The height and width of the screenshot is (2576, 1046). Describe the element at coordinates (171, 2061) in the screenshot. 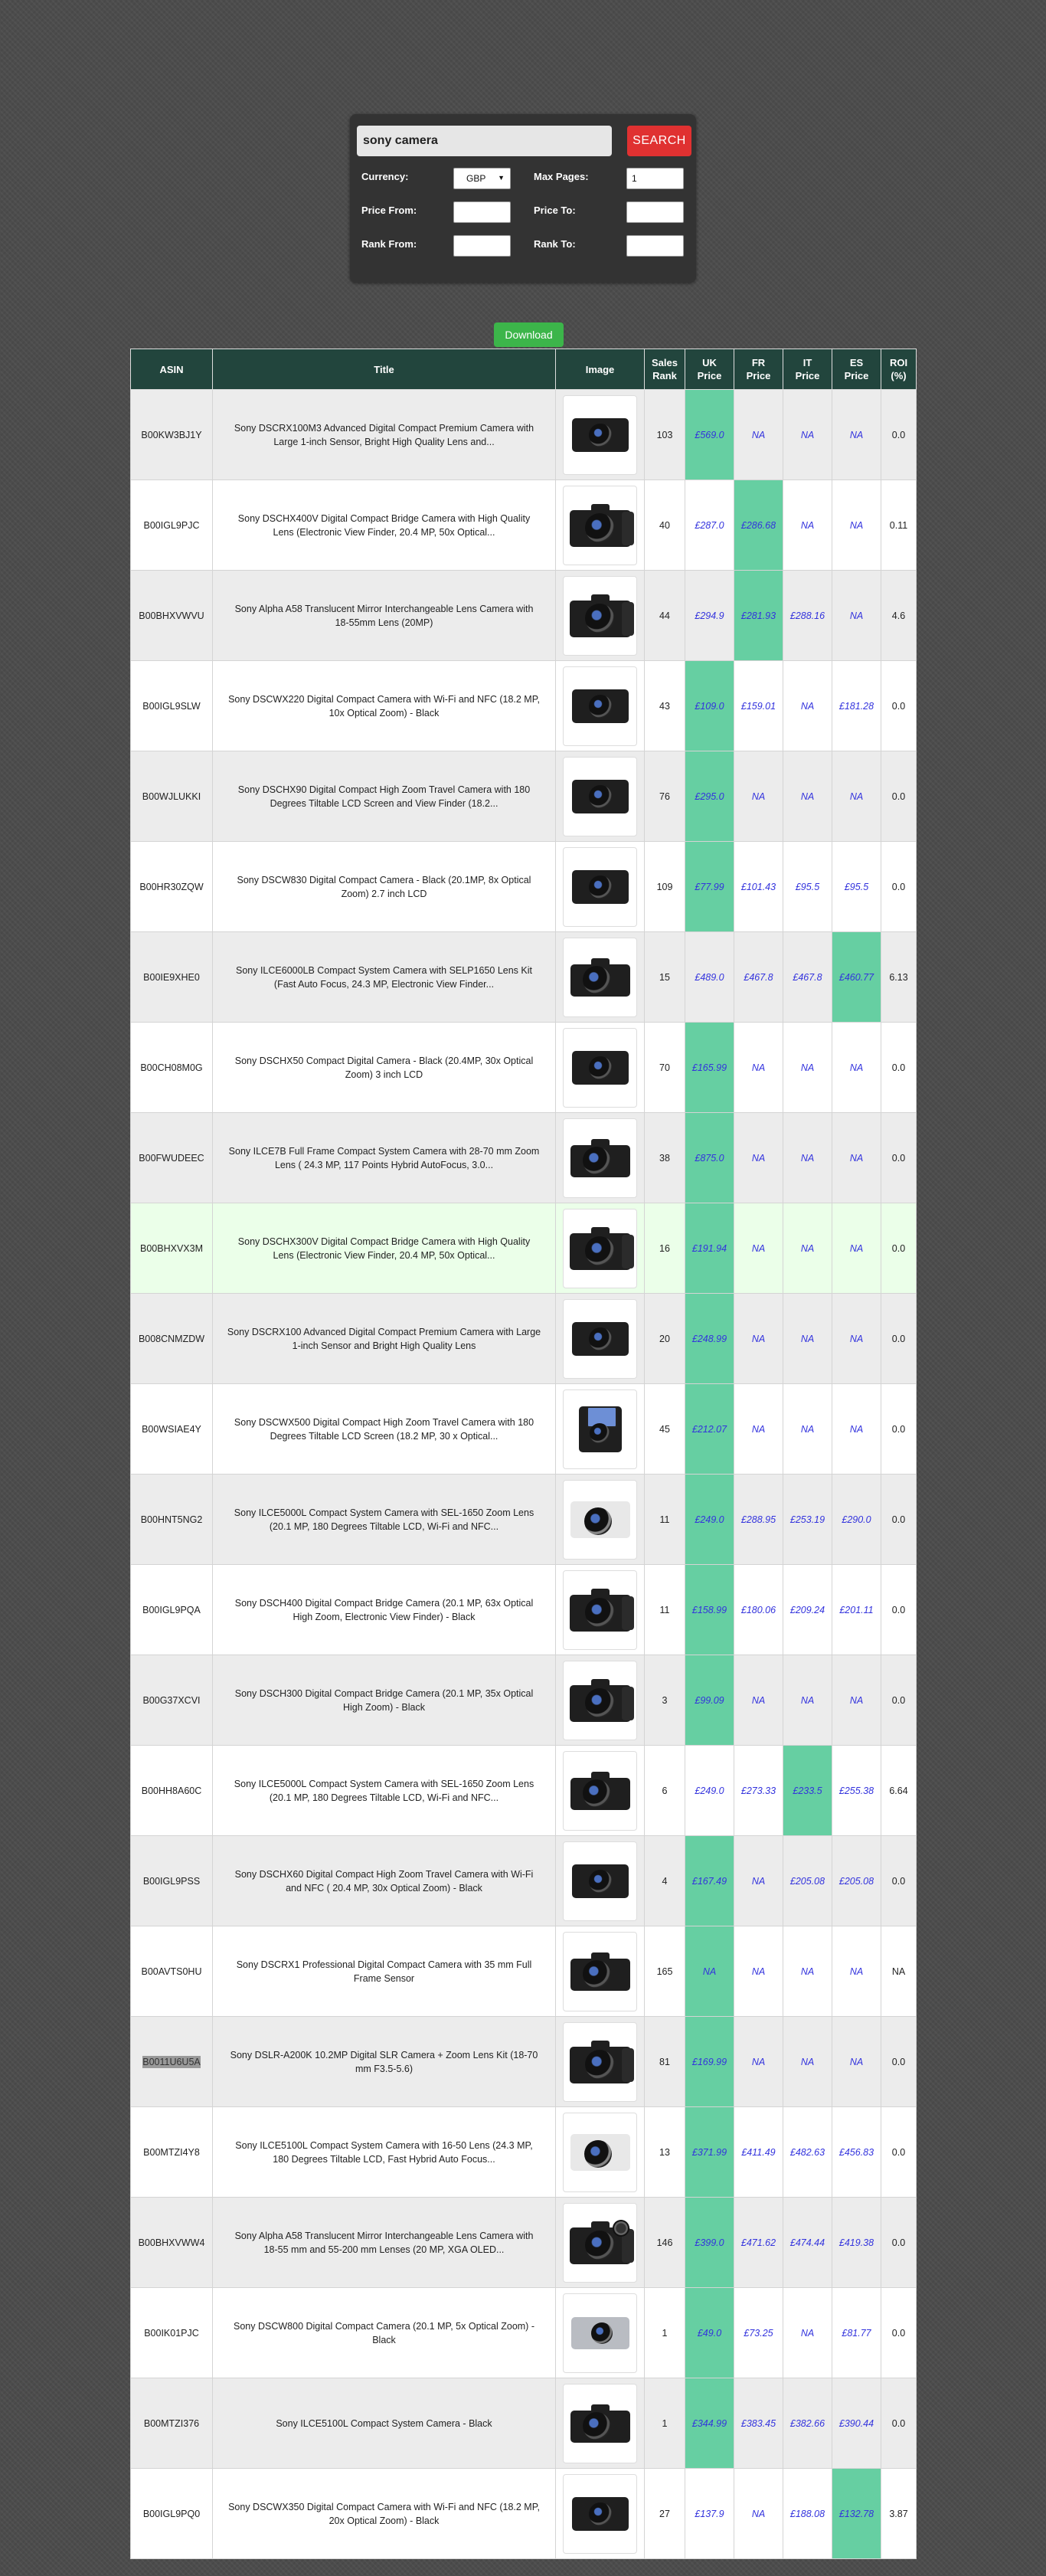

I see `asin-cell: B0011U6U5A` at that location.